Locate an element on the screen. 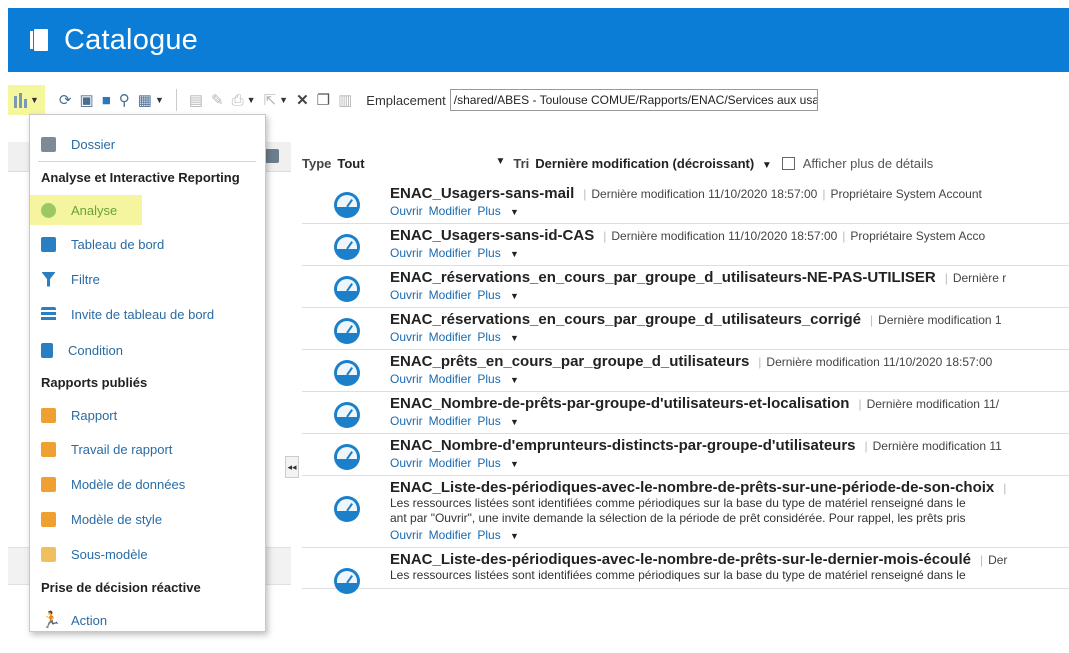 The height and width of the screenshot is (653, 1069). folder-icon is located at coordinates (48, 144).